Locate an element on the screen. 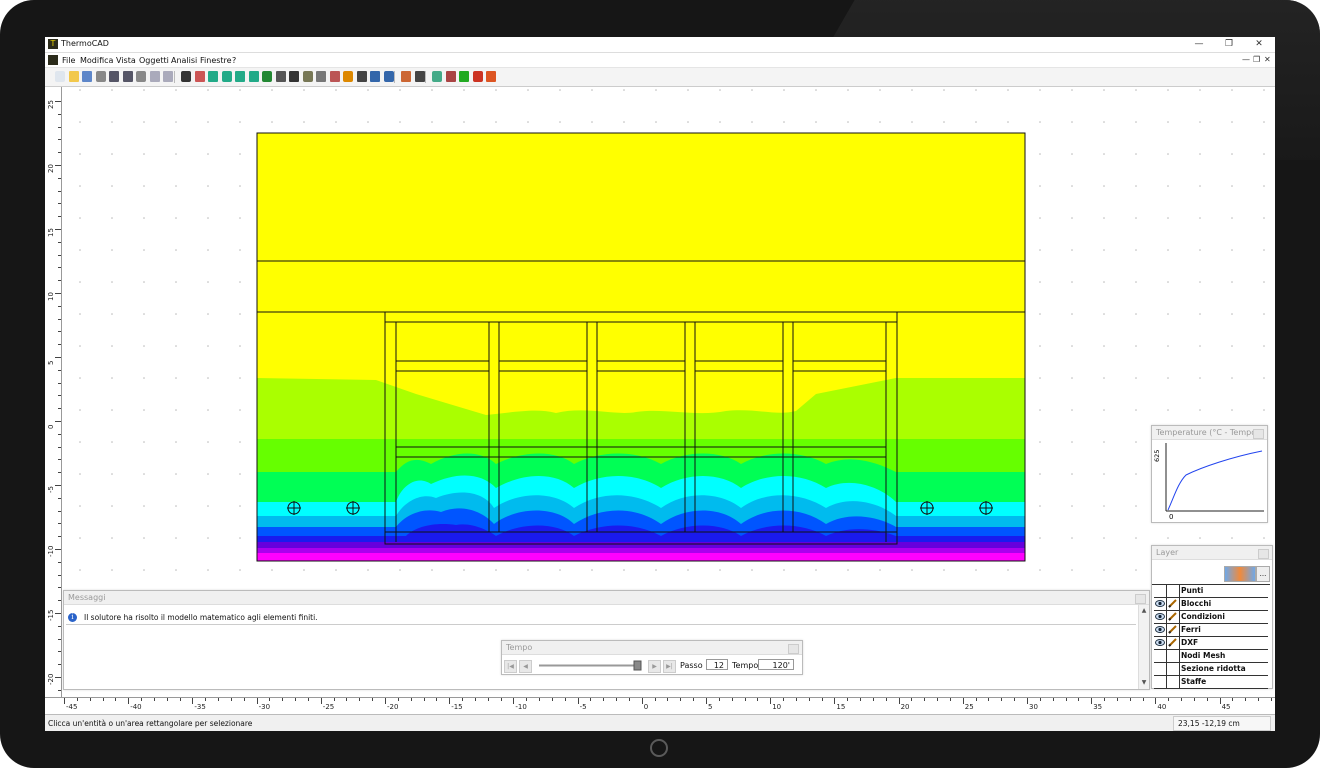  maximize-button: ❐ is located at coordinates (1229, 44).